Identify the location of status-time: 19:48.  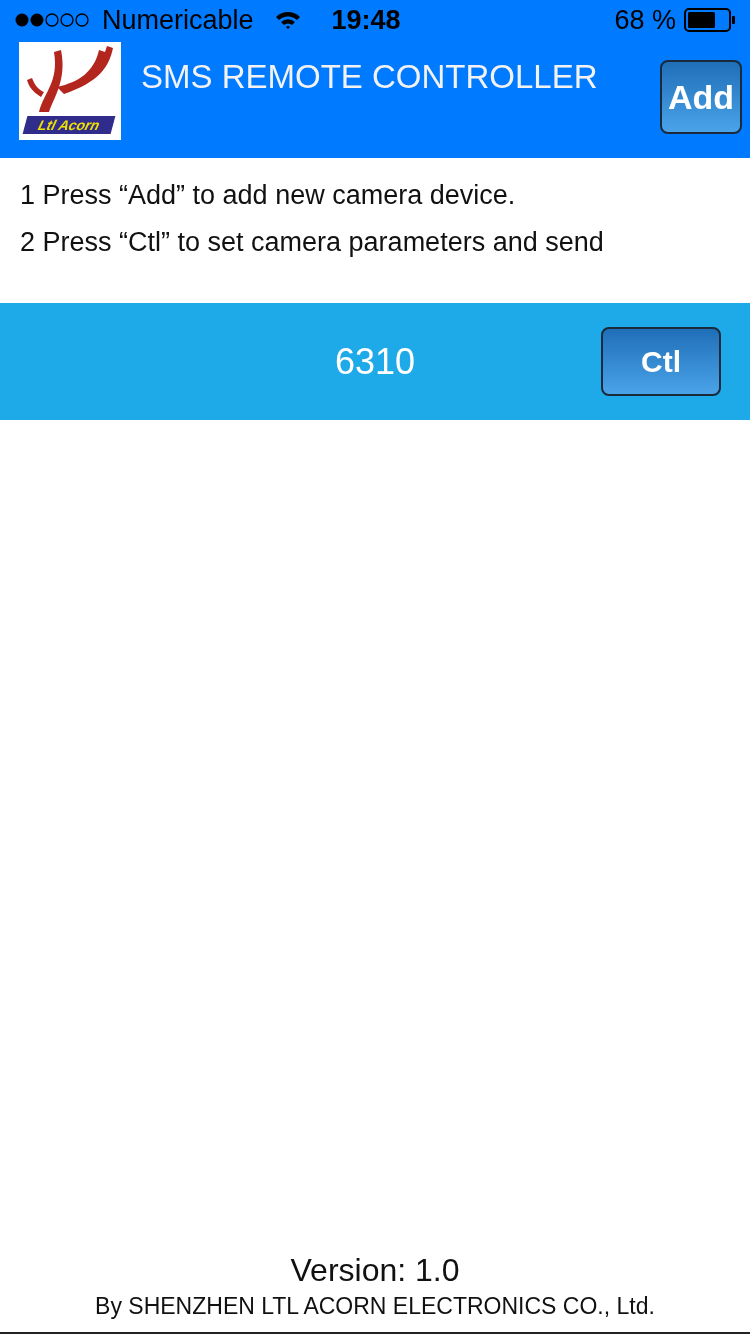
(366, 20).